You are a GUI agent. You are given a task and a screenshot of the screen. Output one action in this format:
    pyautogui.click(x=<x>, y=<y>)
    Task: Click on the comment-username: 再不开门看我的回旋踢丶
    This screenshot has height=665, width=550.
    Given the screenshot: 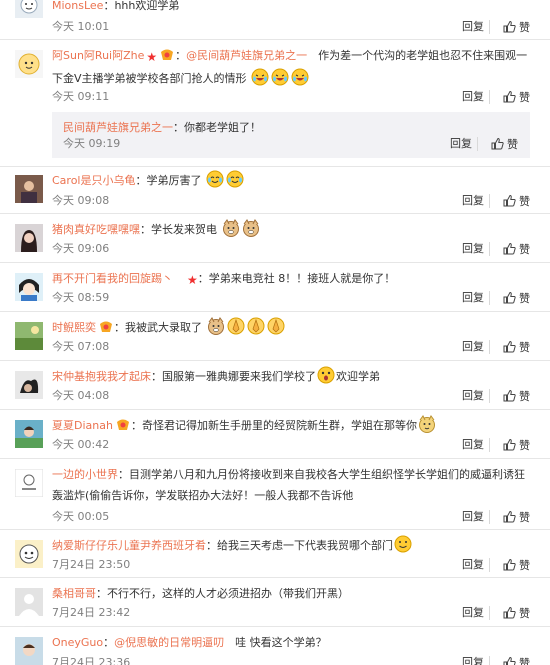 What is the action you would take?
    pyautogui.click(x=112, y=278)
    